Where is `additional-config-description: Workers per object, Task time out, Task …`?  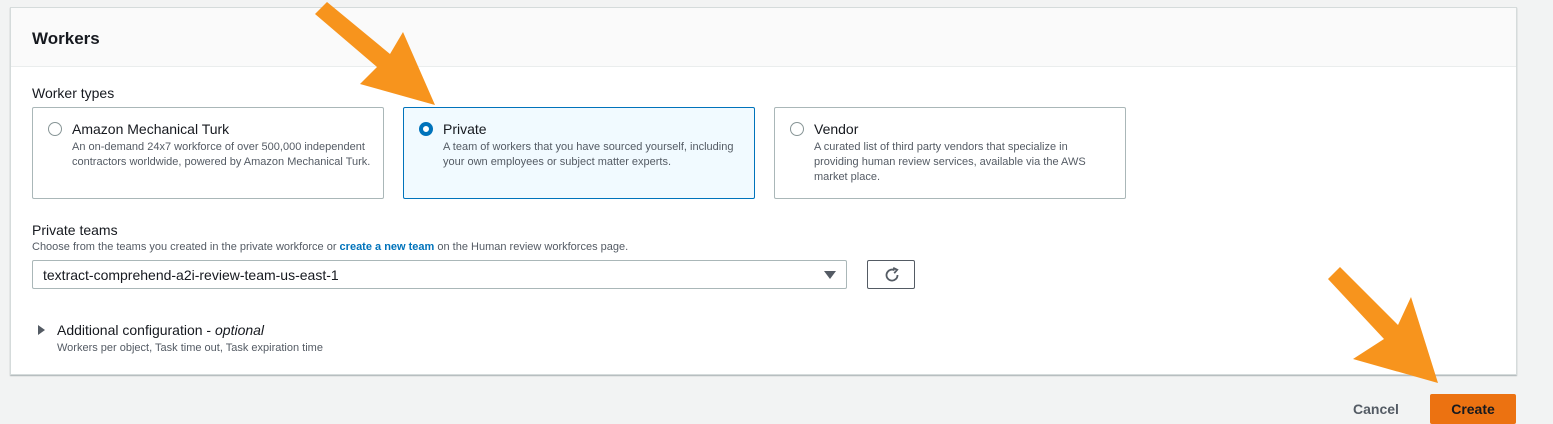
additional-config-description: Workers per object, Task time out, Task … is located at coordinates (190, 348).